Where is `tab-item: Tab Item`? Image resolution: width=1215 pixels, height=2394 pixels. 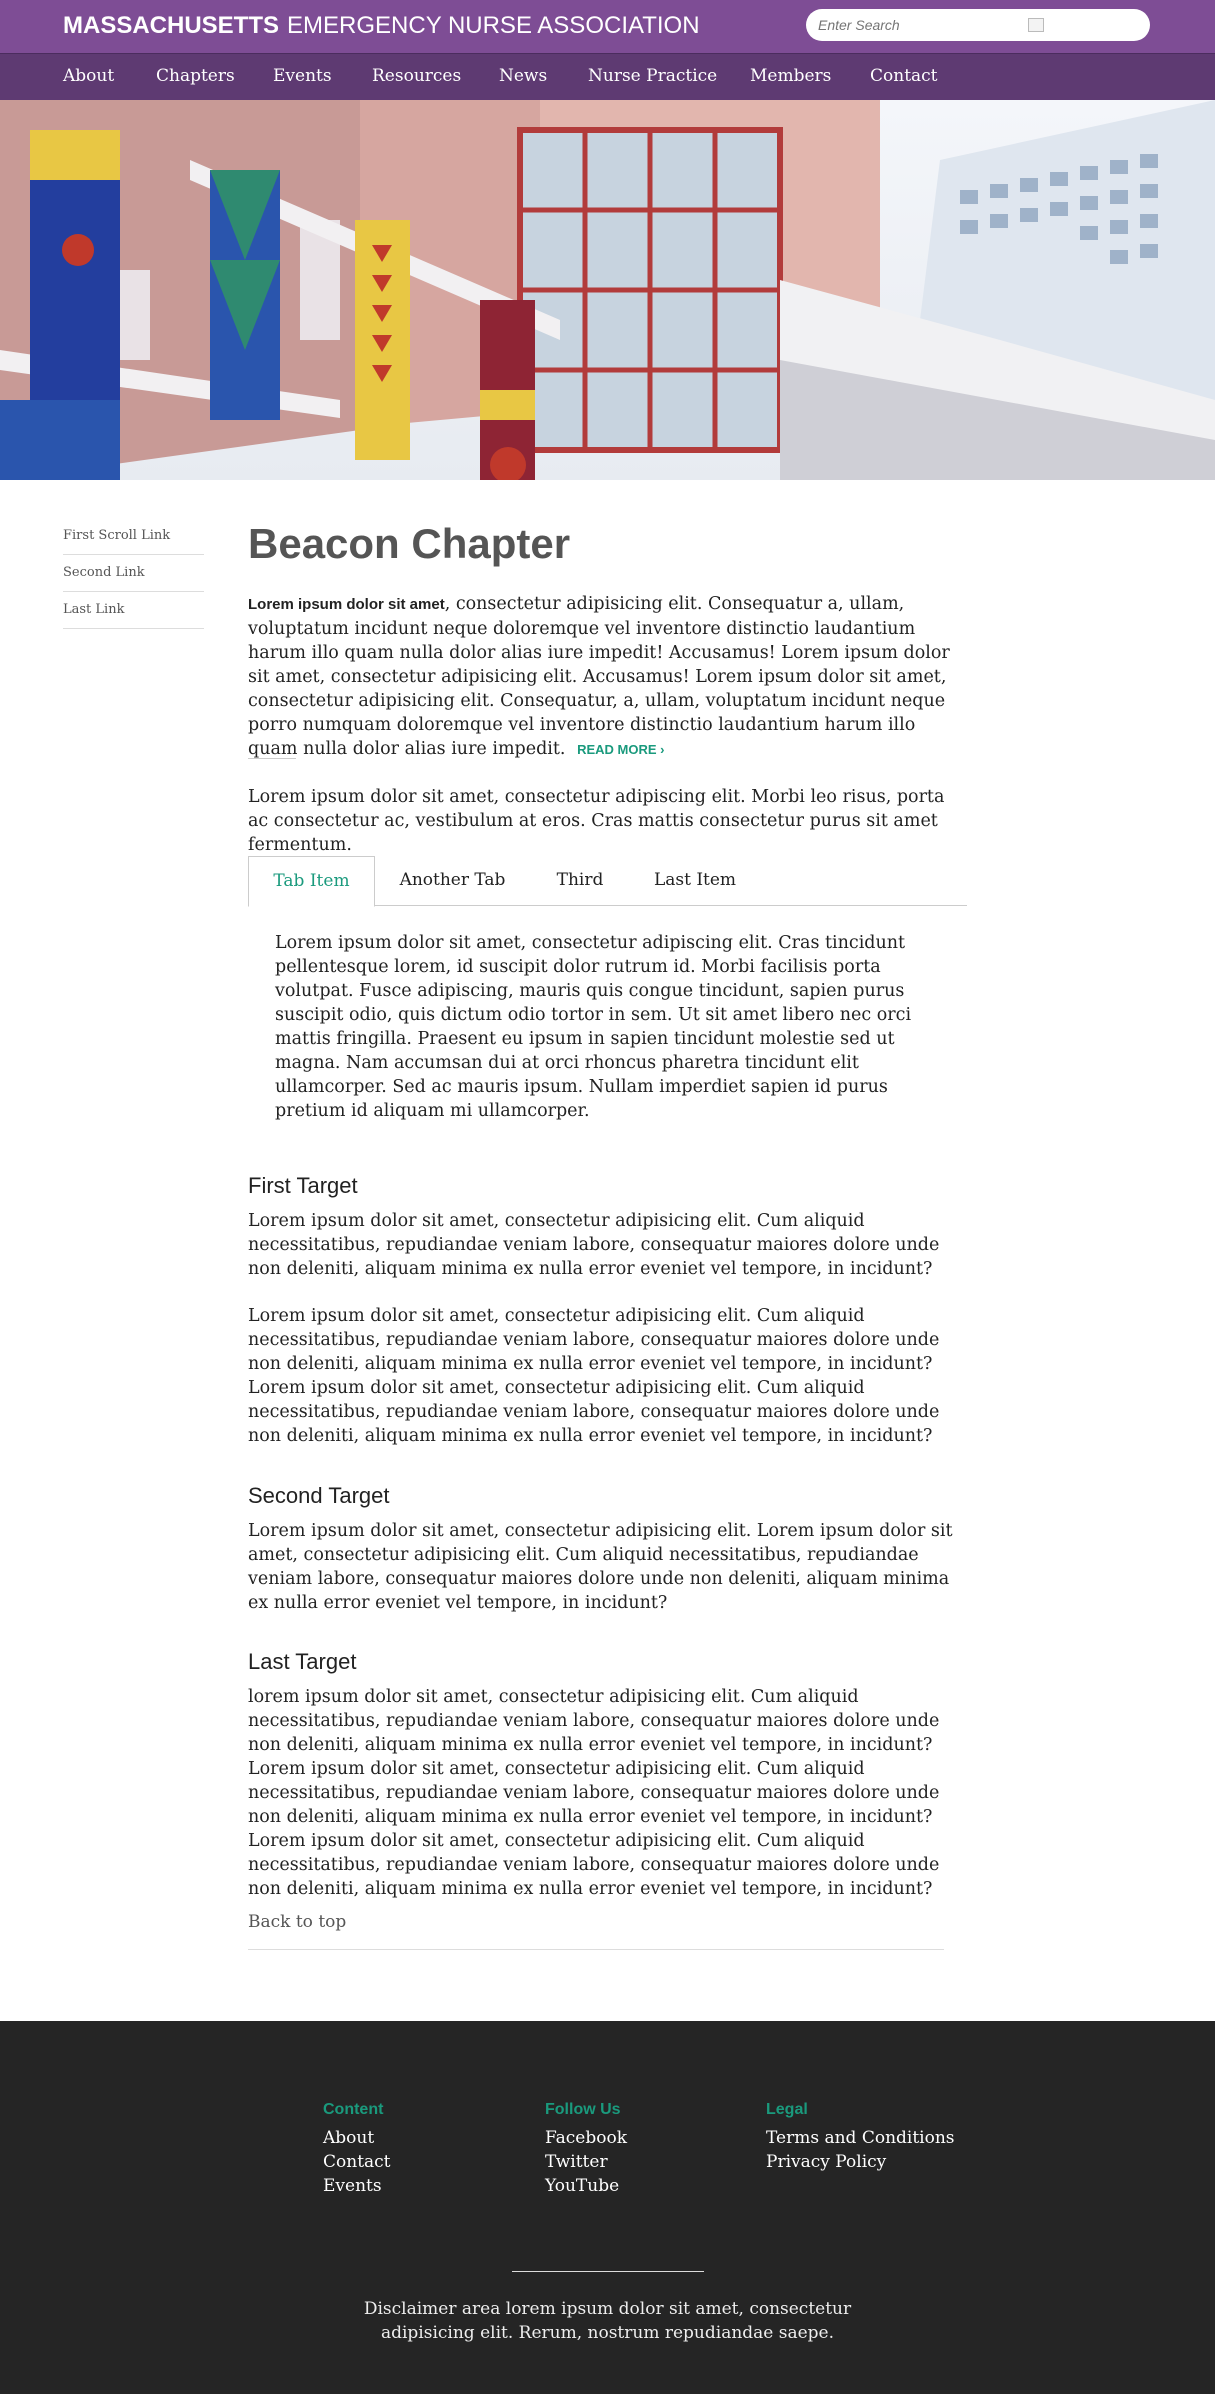
tab-item: Tab Item is located at coordinates (311, 881).